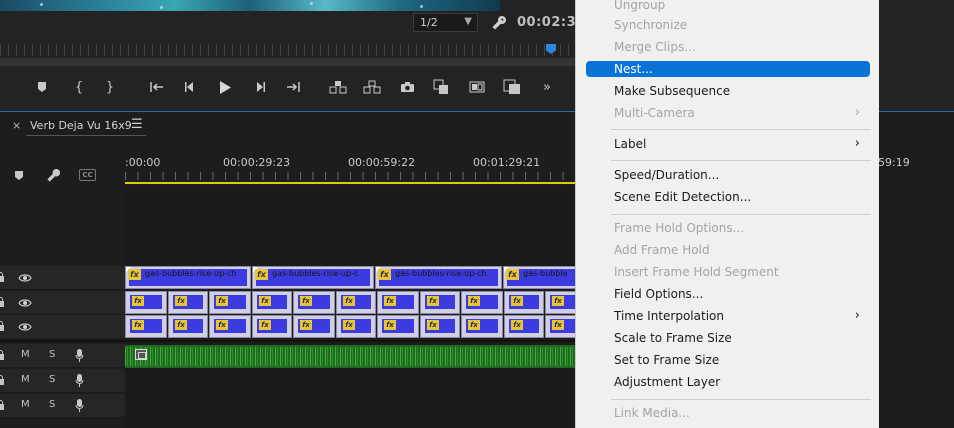 The height and width of the screenshot is (428, 954). Describe the element at coordinates (338, 87) in the screenshot. I see `lift-icon` at that location.